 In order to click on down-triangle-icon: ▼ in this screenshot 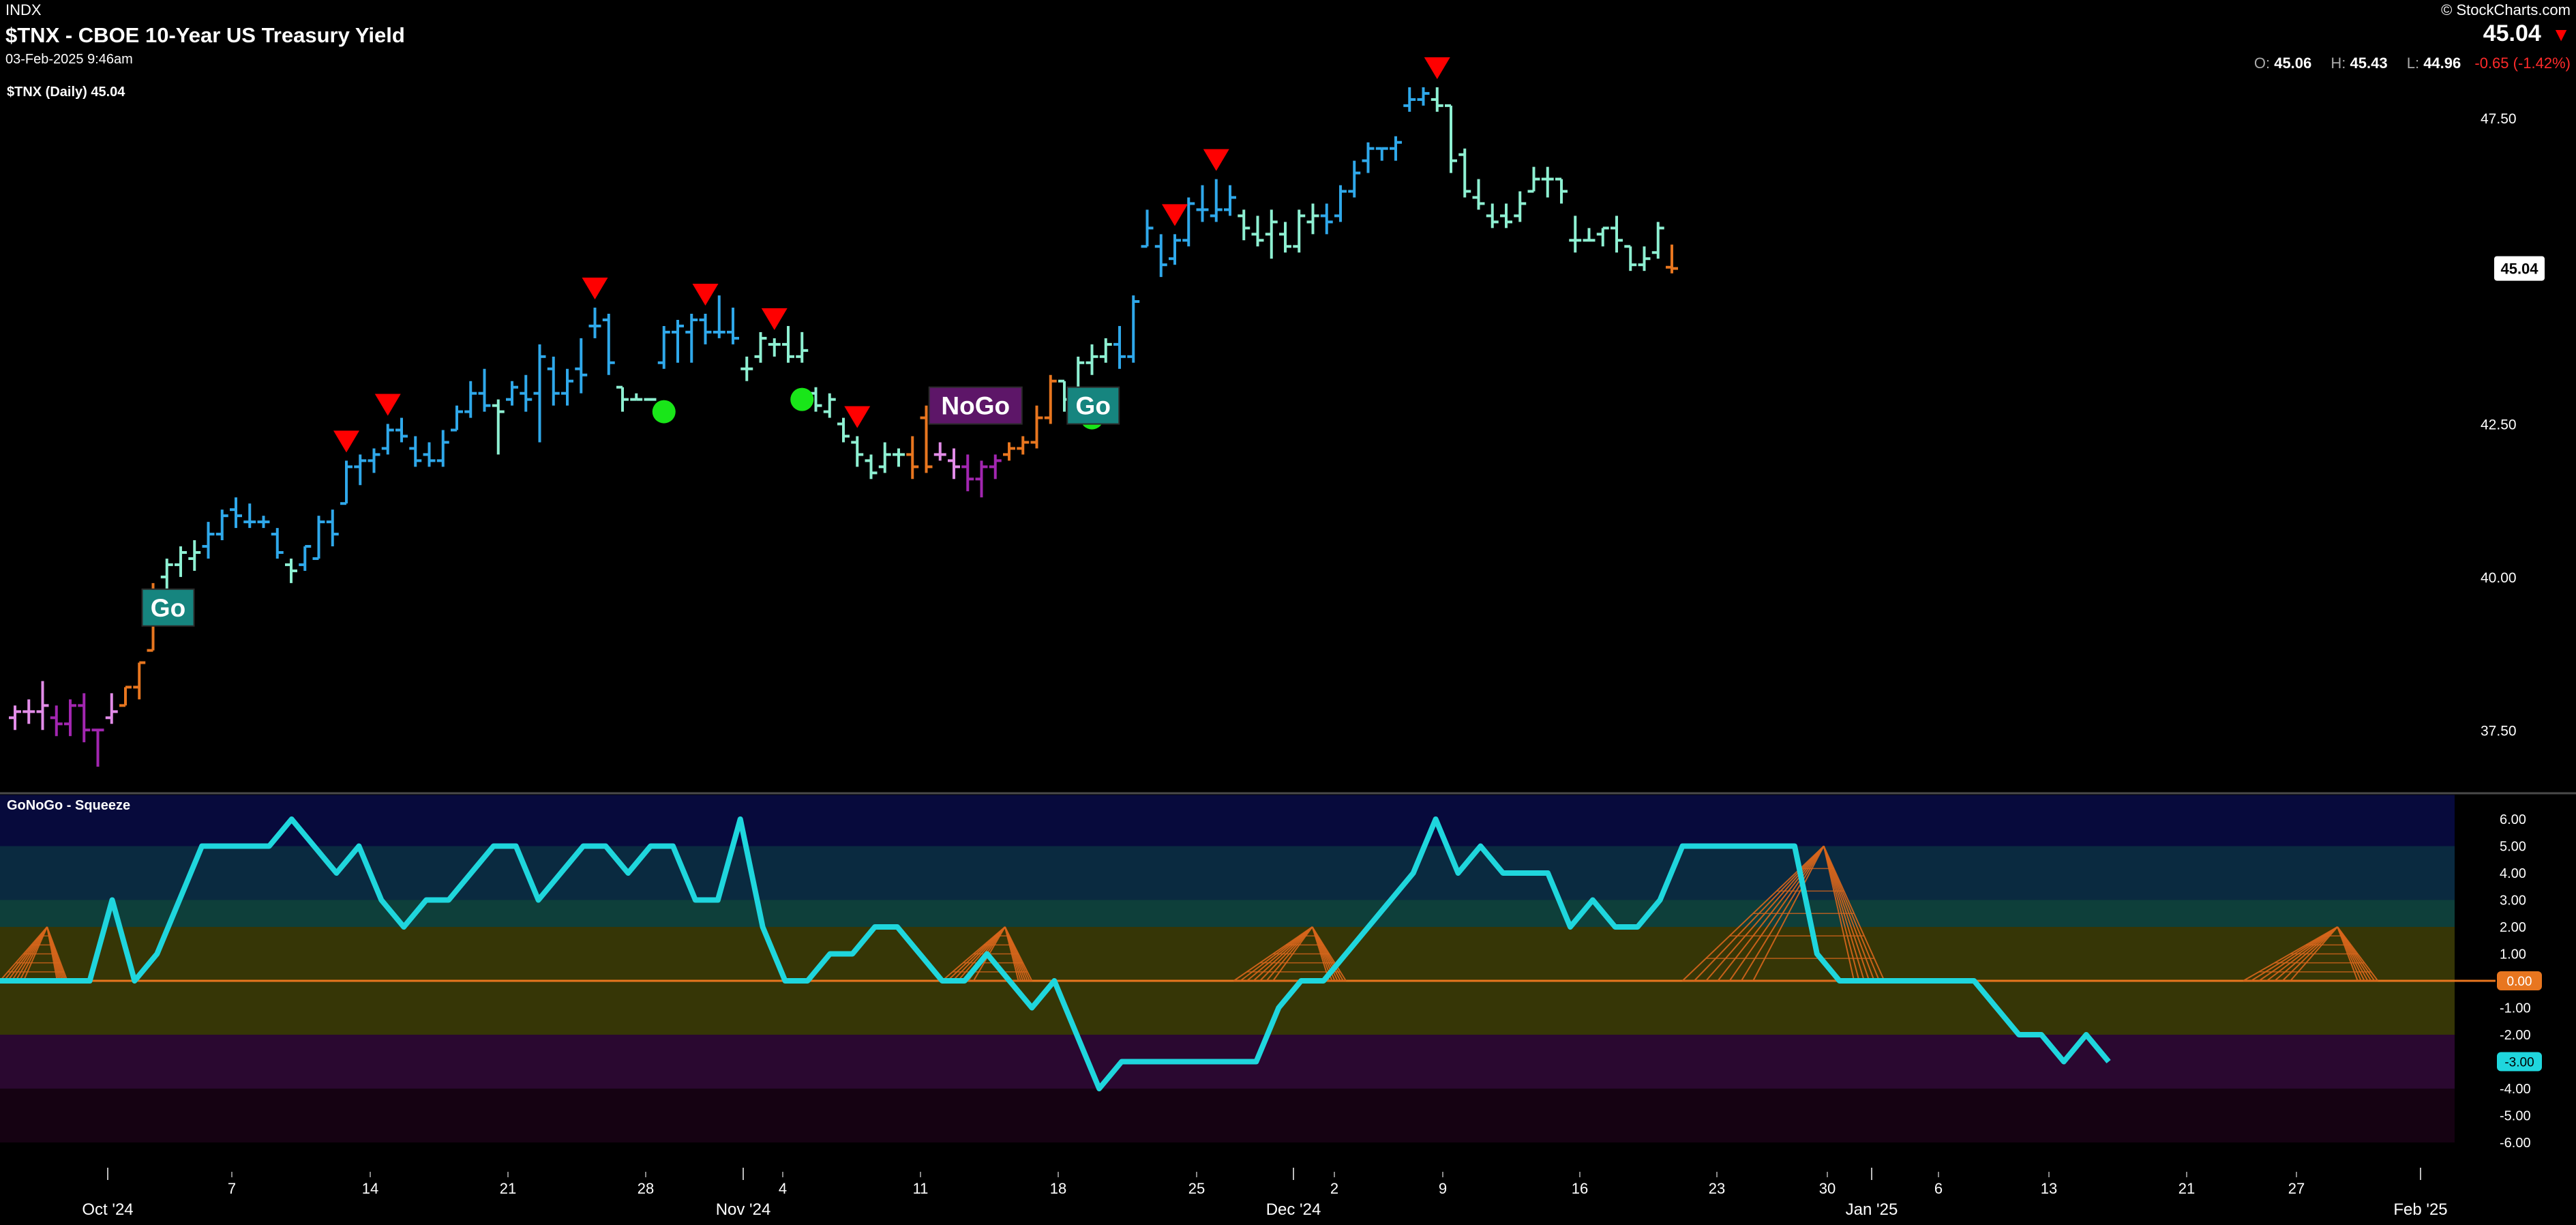, I will do `click(2561, 34)`.